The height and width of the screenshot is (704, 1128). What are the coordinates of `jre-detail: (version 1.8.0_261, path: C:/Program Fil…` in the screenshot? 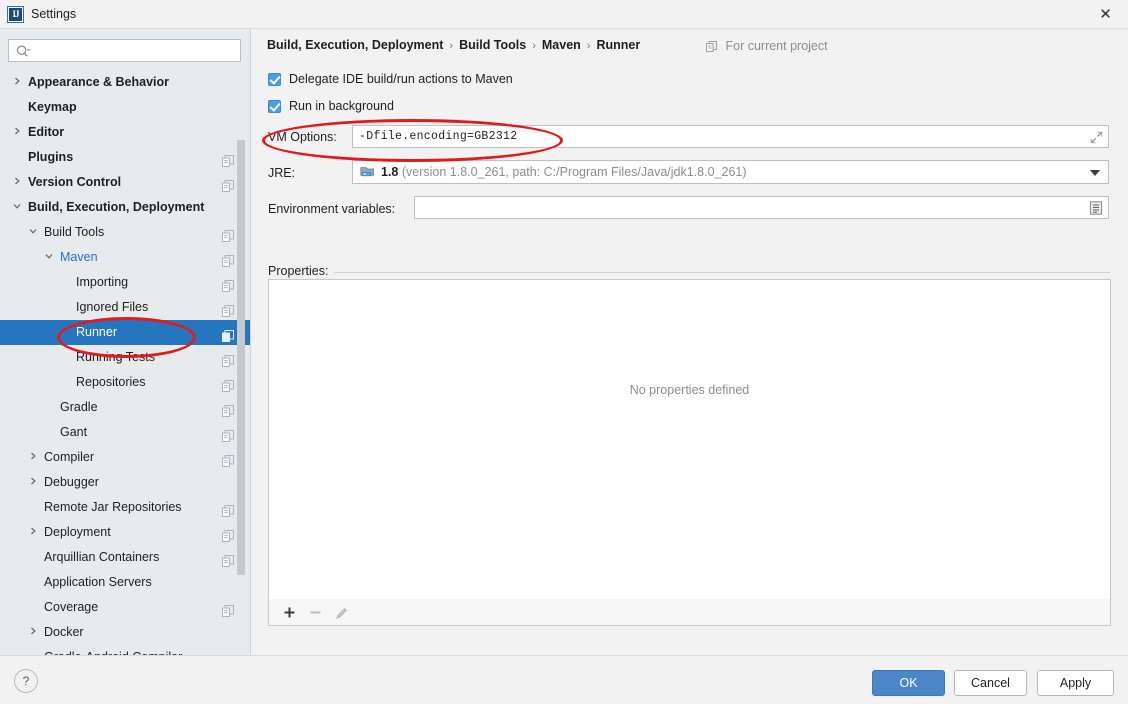 It's located at (574, 172).